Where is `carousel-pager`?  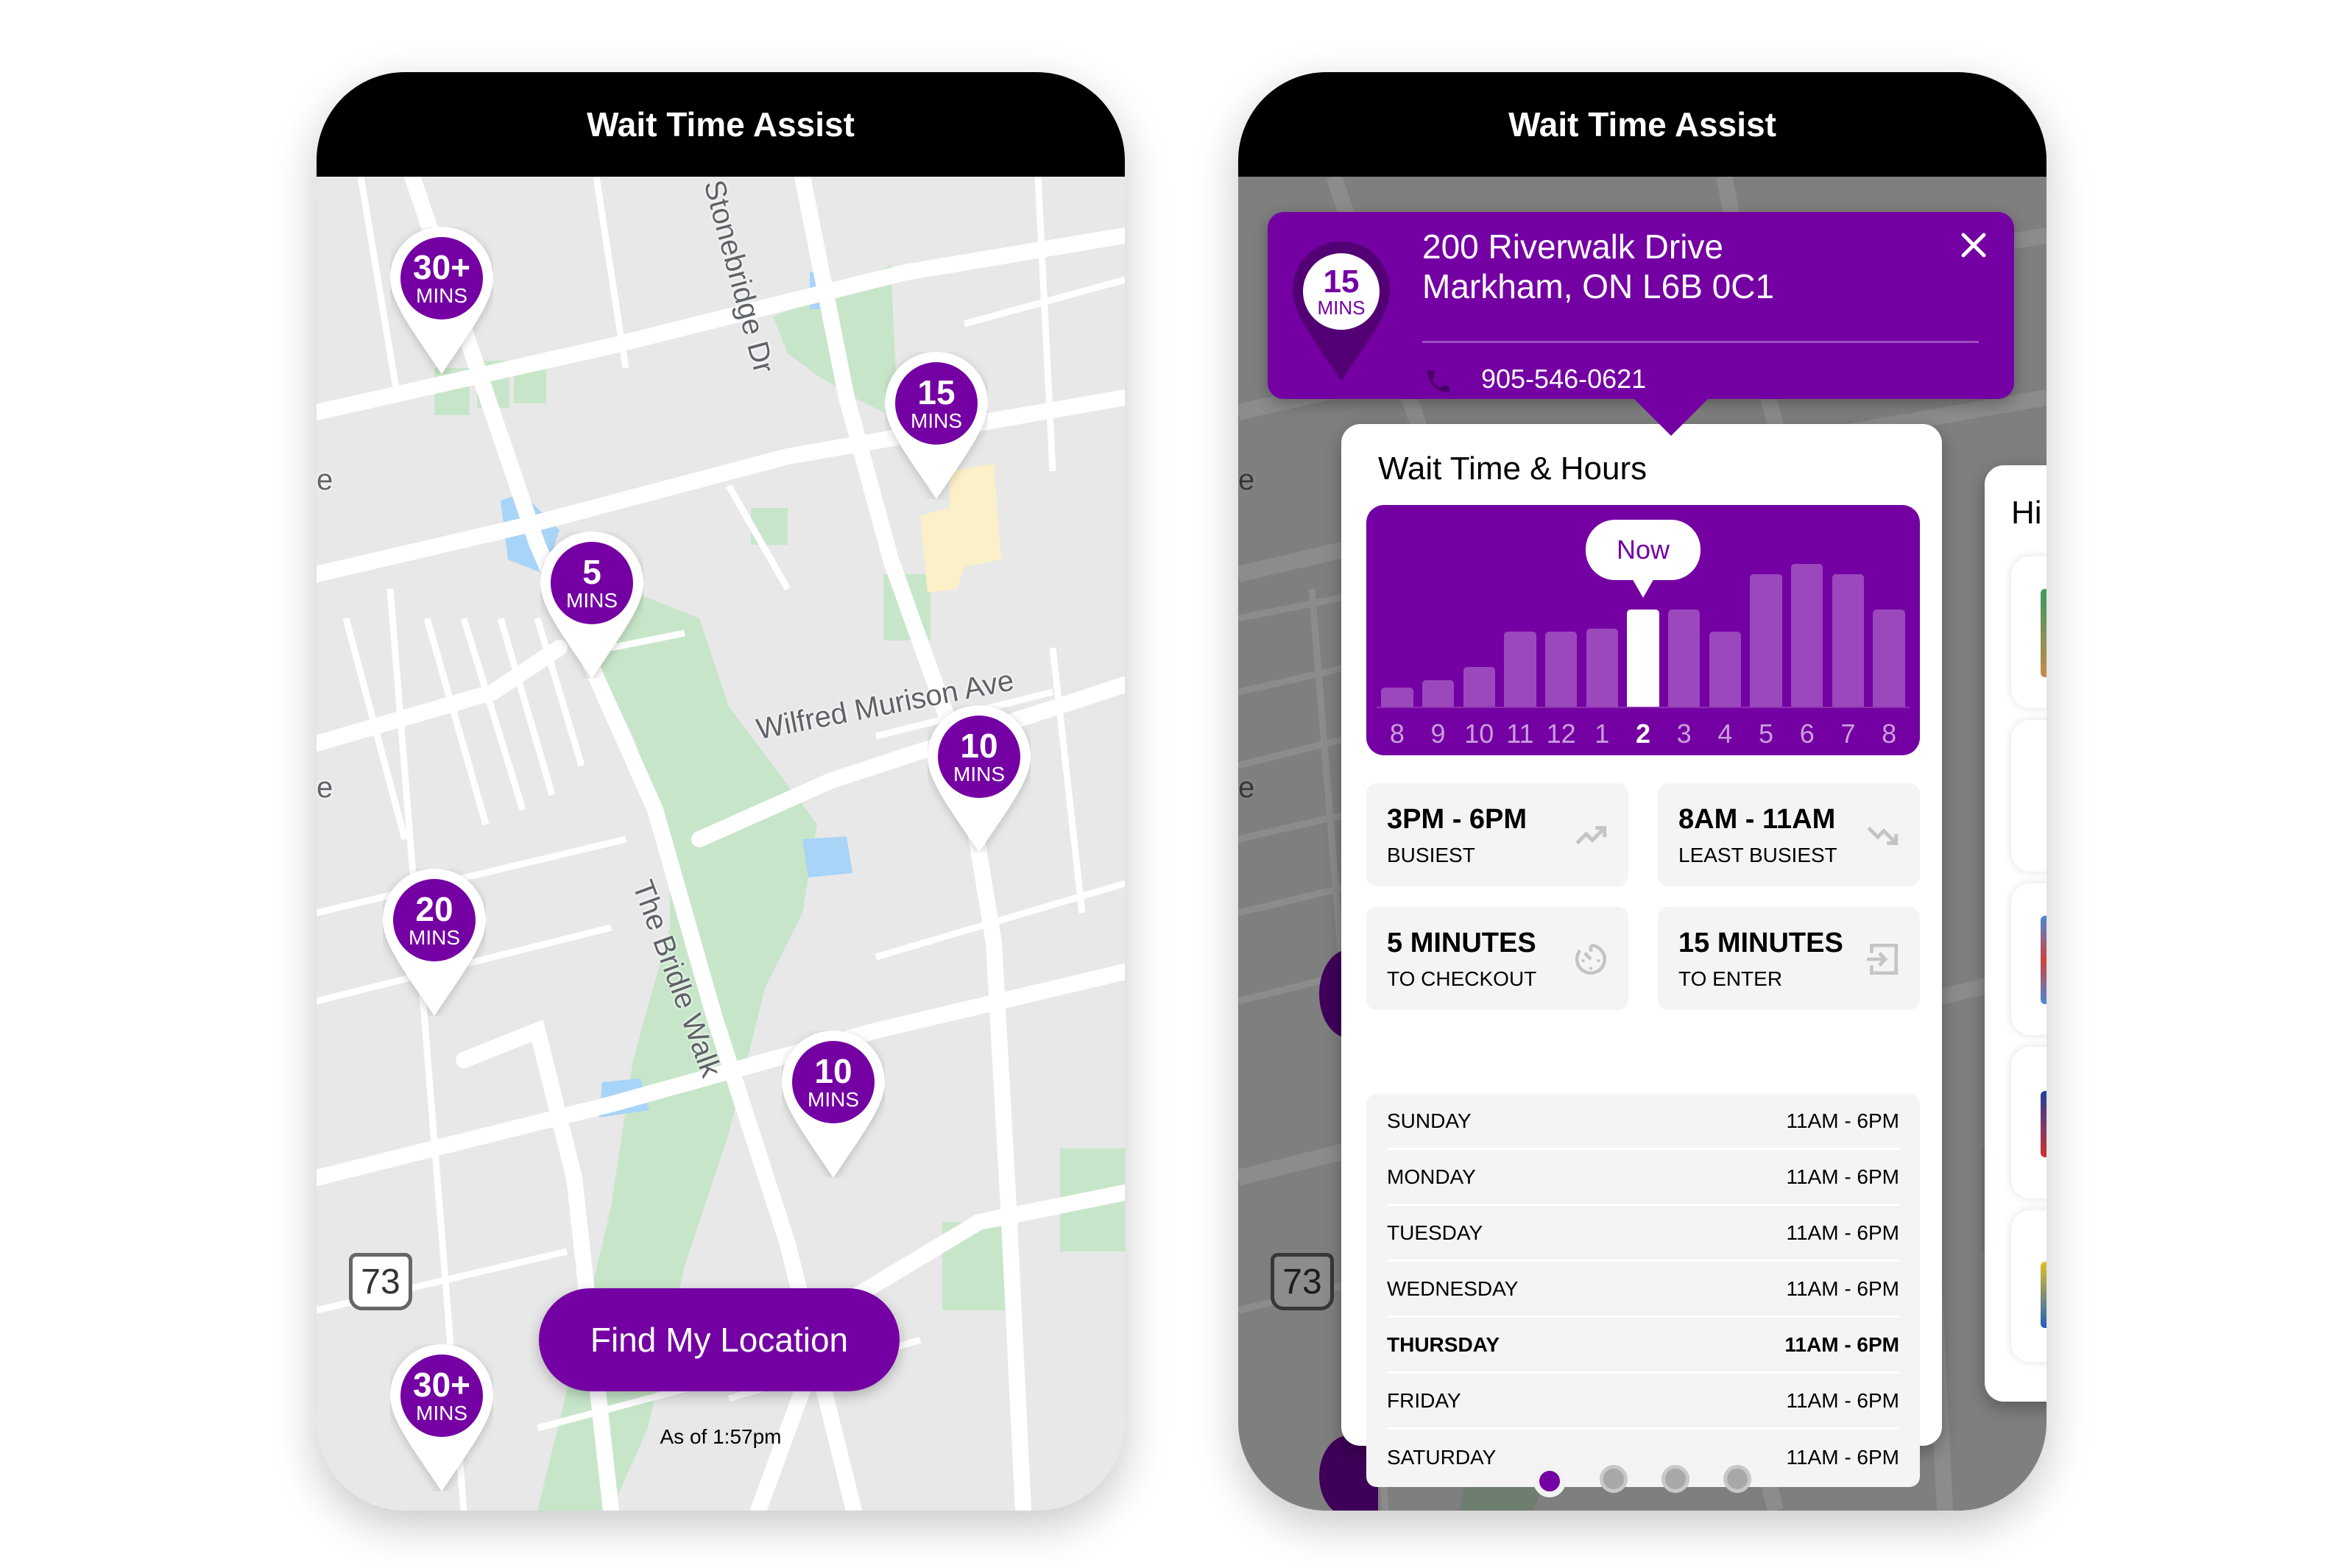
carousel-pager is located at coordinates (1642, 1481).